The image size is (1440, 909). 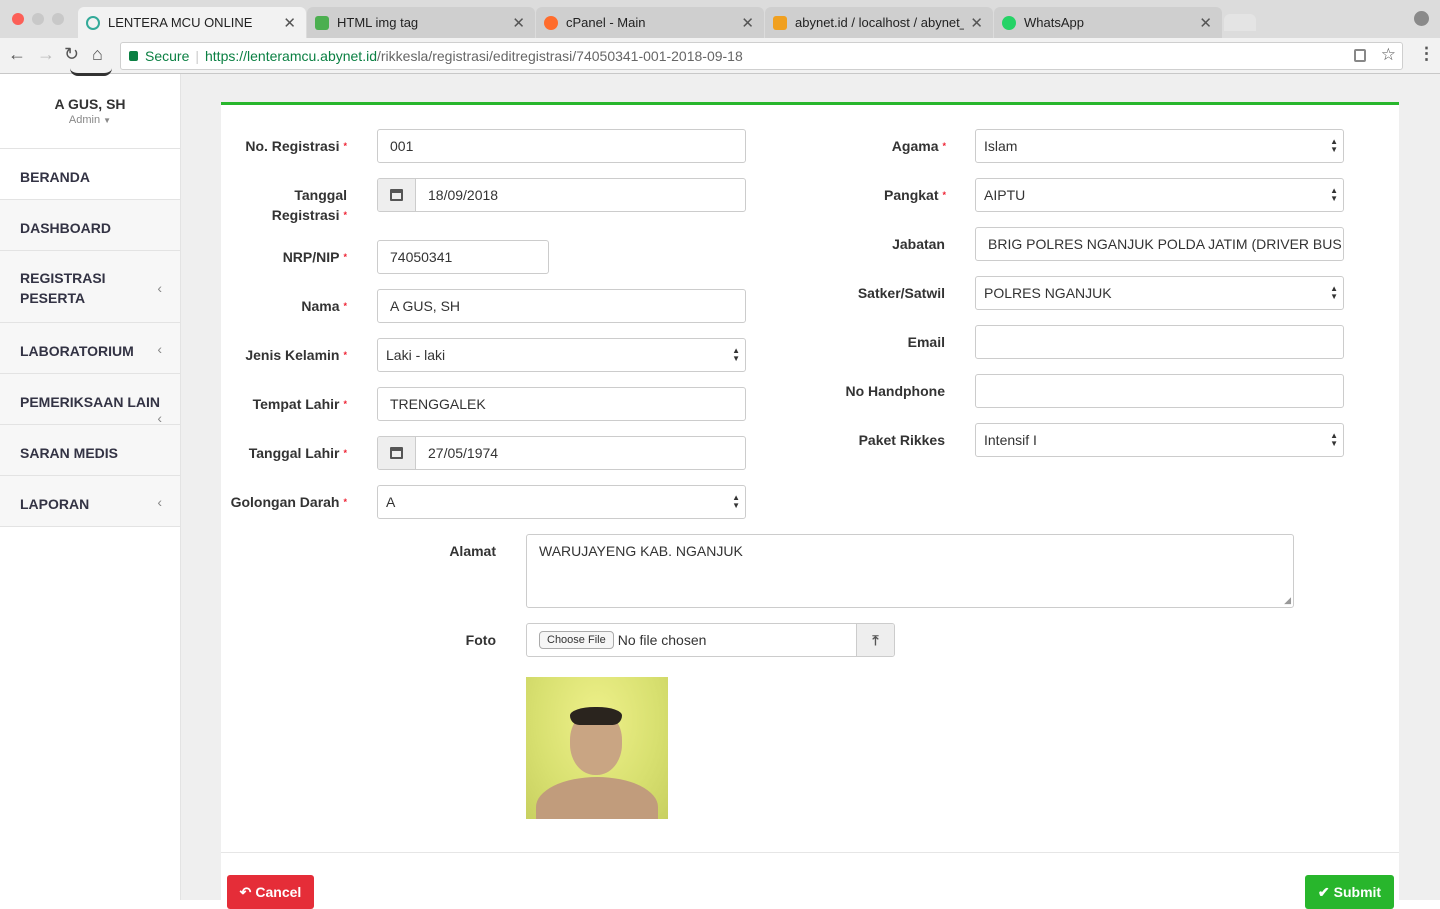 What do you see at coordinates (901, 440) in the screenshot?
I see `paket-rikkes-label: Paket Rikkes` at bounding box center [901, 440].